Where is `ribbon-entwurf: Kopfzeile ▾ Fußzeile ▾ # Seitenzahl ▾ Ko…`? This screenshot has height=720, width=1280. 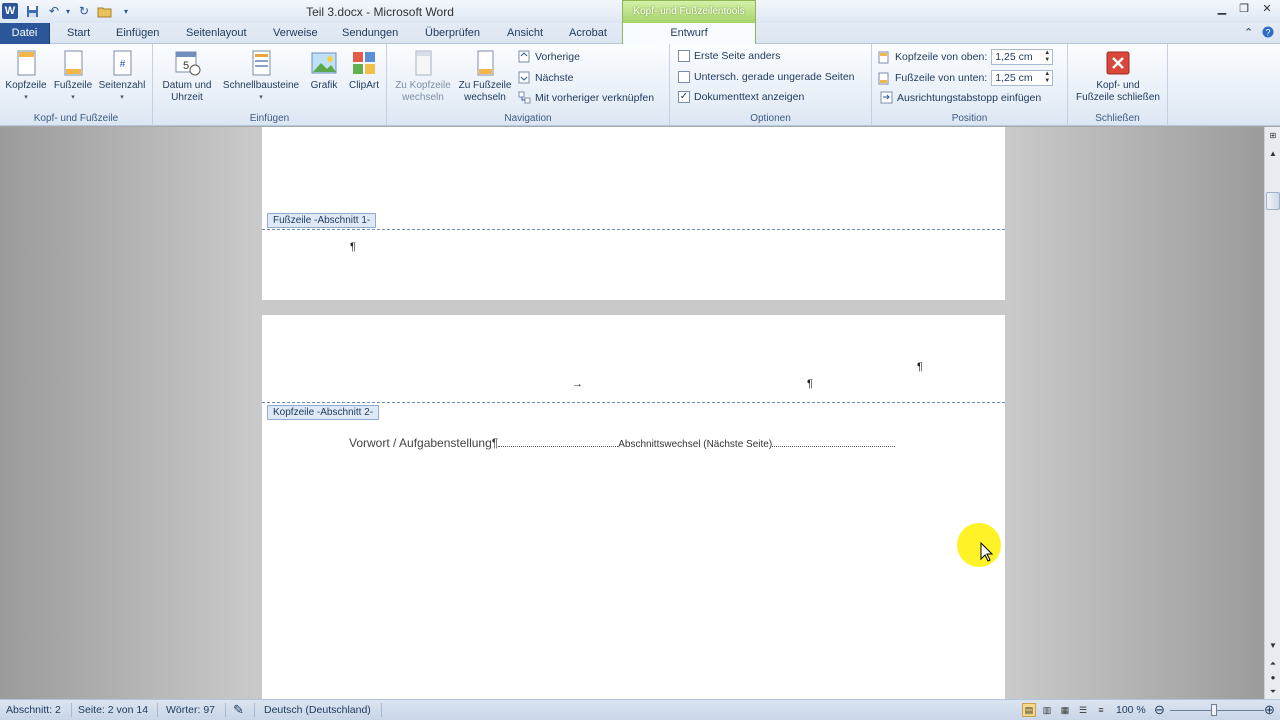 ribbon-entwurf: Kopfzeile ▾ Fußzeile ▾ # Seitenzahl ▾ Ko… is located at coordinates (640, 85).